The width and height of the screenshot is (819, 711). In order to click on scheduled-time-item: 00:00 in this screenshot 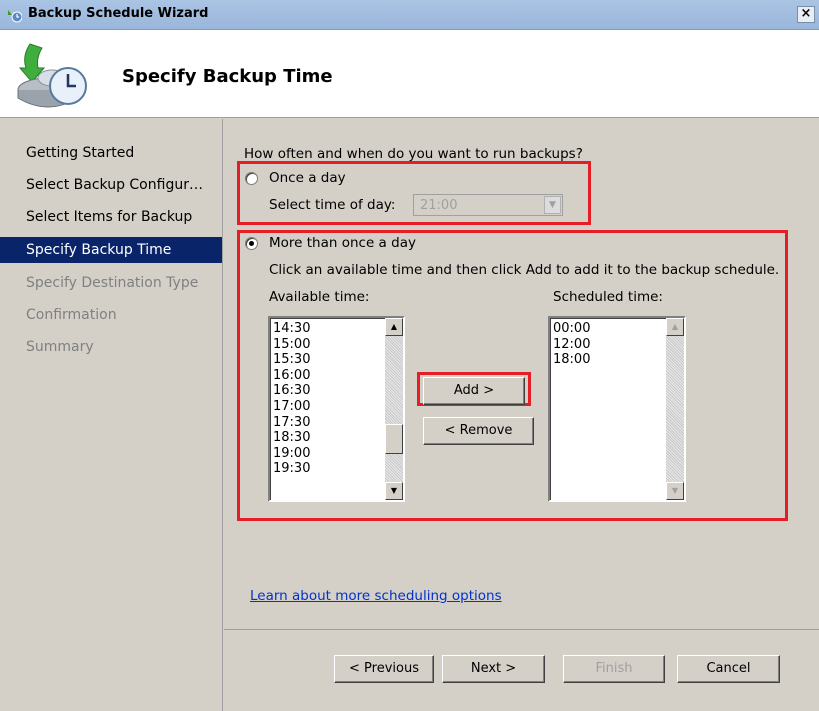, I will do `click(617, 329)`.